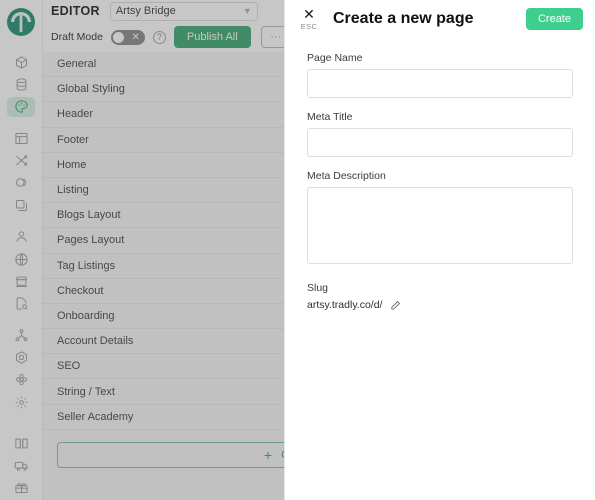 The height and width of the screenshot is (500, 595). I want to click on panel-header: ✕ ESC Create a new page Create, so click(440, 17).